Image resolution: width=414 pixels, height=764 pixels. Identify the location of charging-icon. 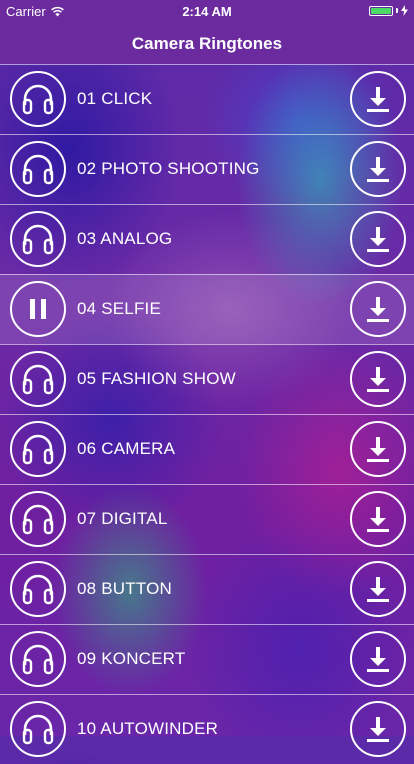
(404, 10).